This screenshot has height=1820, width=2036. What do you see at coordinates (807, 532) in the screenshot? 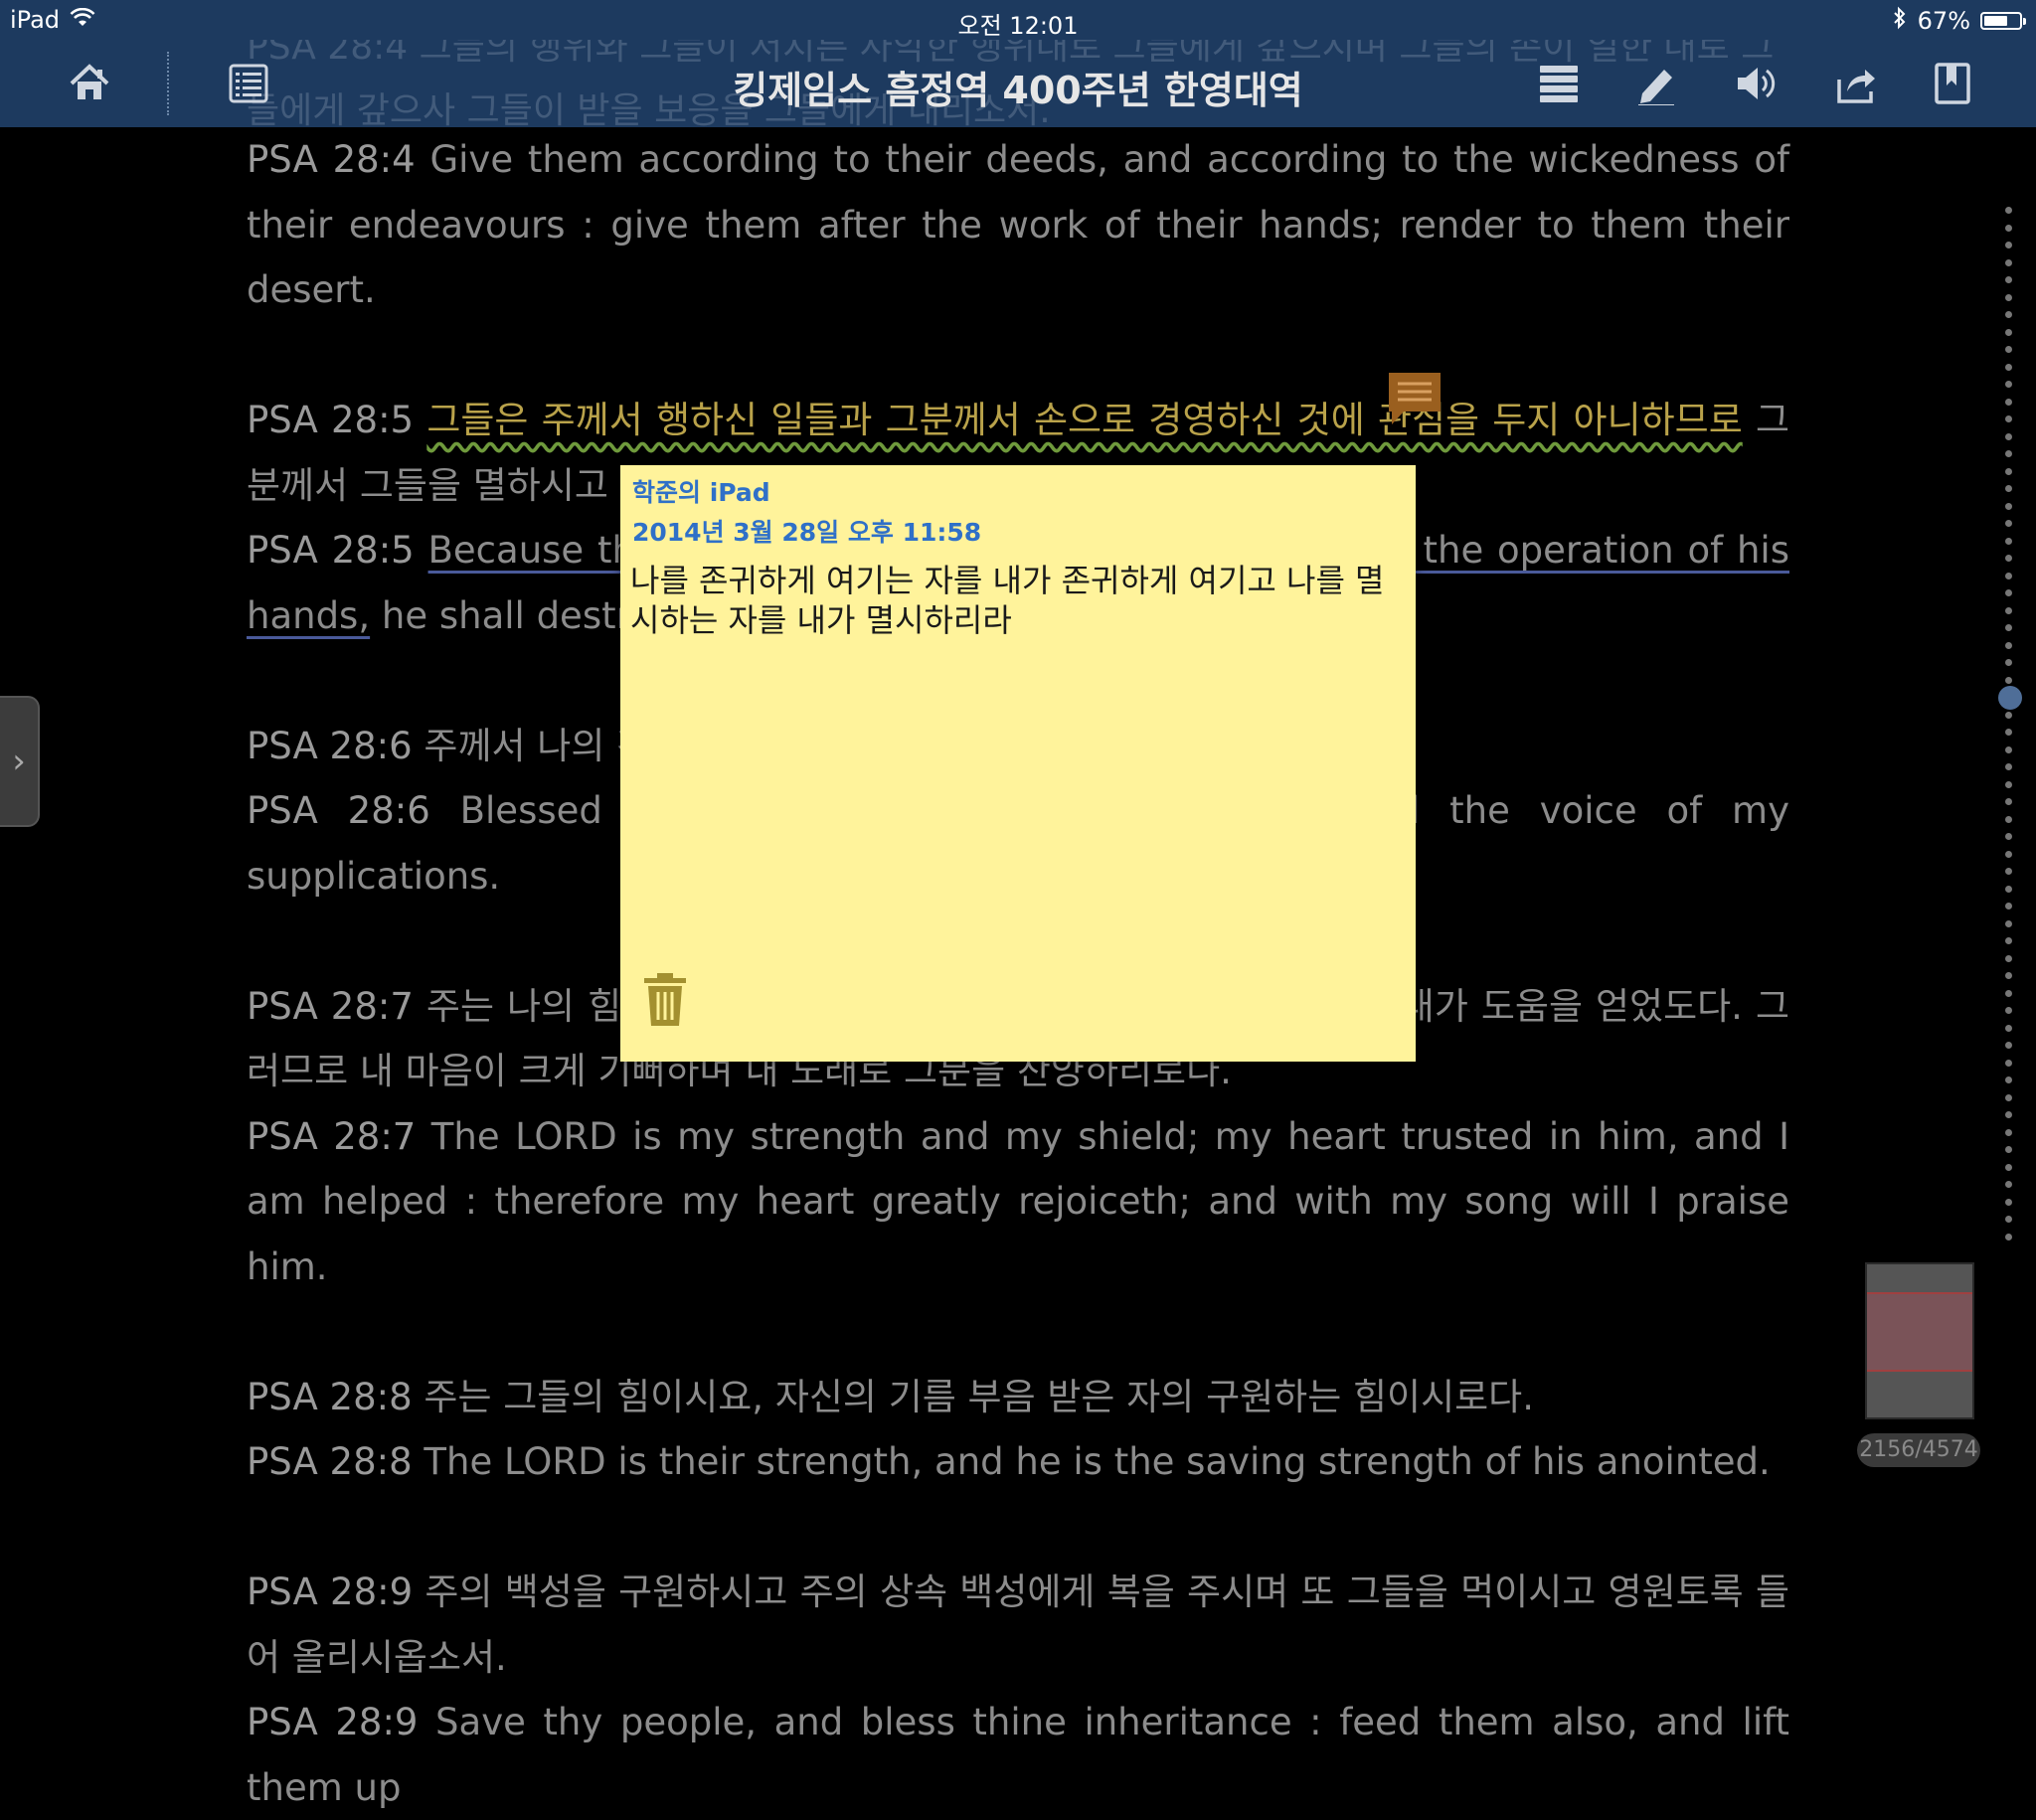
I see `note-date: 2014년 3월 28일 오후 11:58` at bounding box center [807, 532].